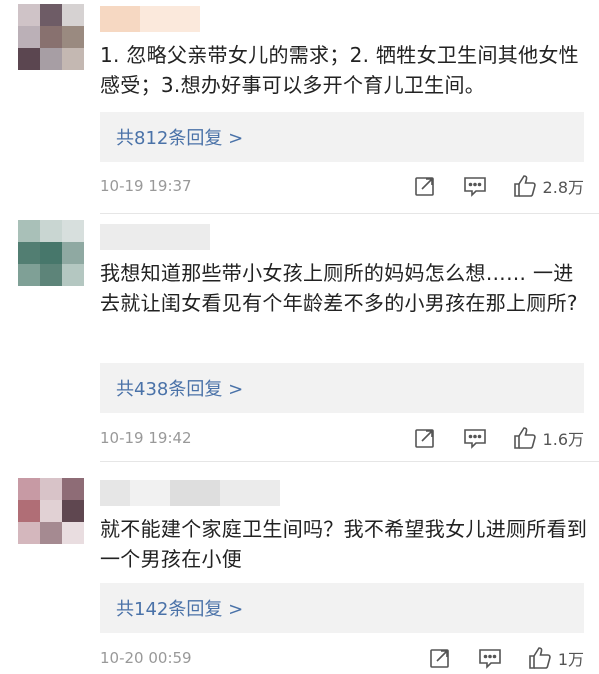  I want to click on comment-time: 10-20 00:59, so click(146, 658).